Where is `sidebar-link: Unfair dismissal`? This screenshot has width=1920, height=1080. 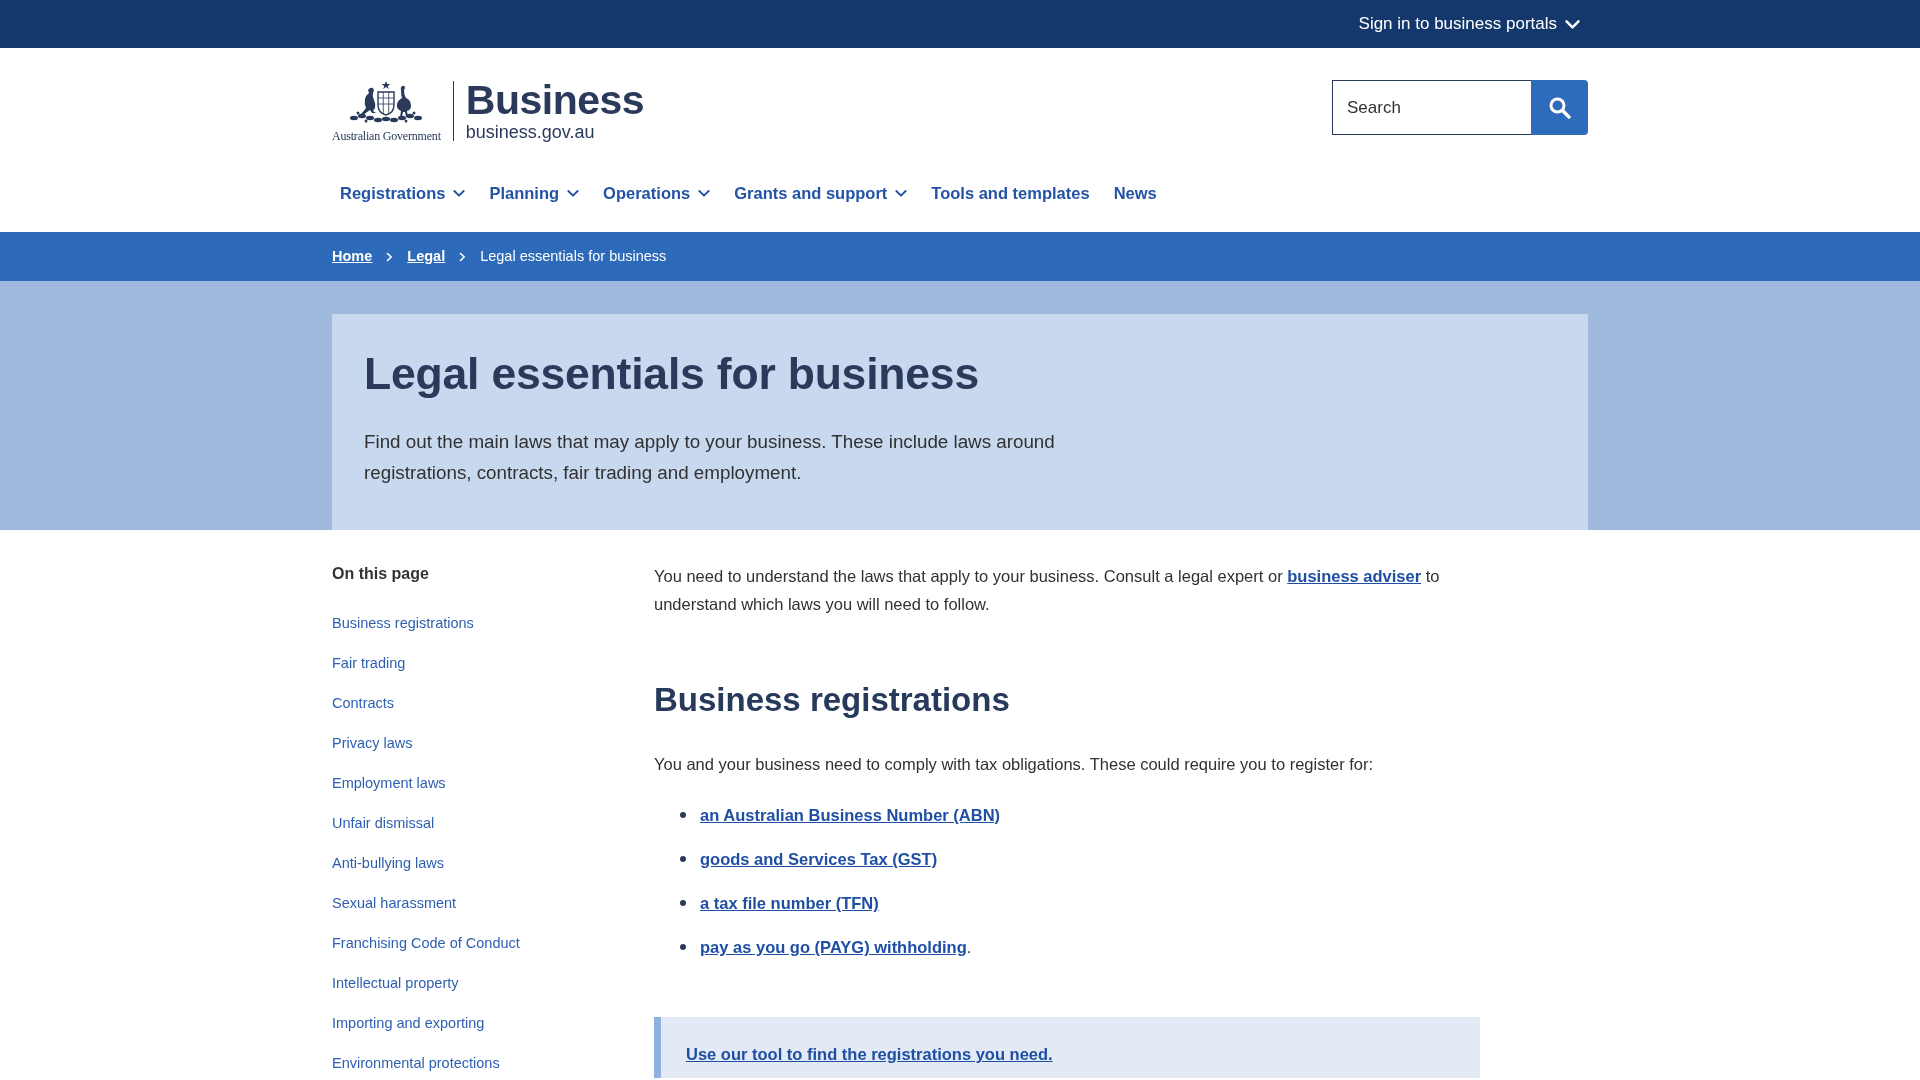
sidebar-link: Unfair dismissal is located at coordinates (383, 823).